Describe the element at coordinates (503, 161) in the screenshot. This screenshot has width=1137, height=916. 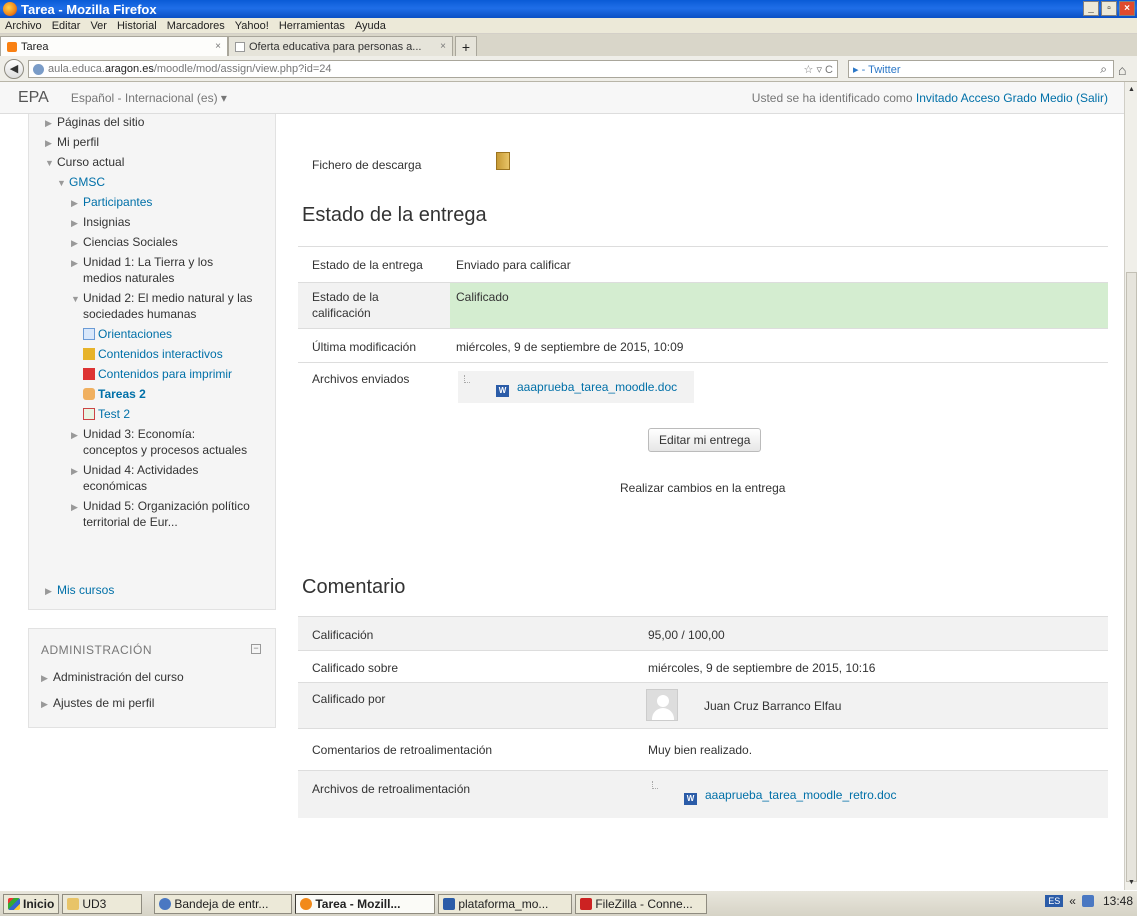
I see `download-file-icon` at that location.